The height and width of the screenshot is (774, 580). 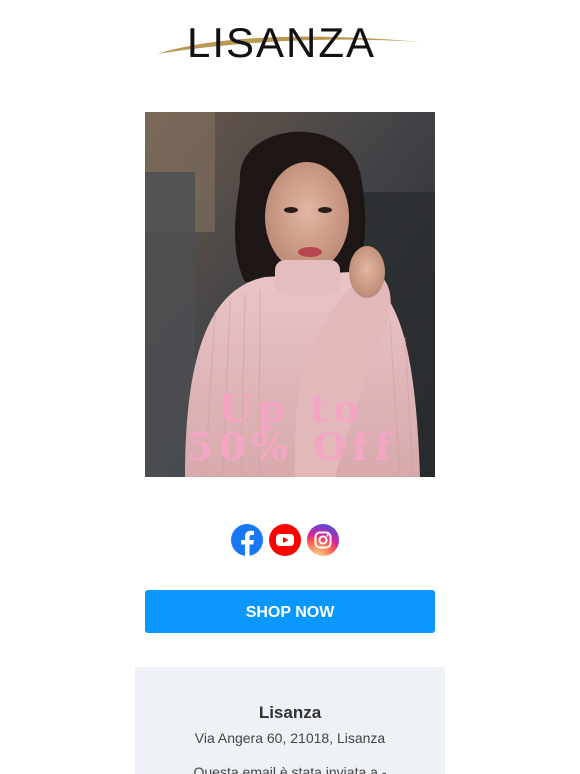 What do you see at coordinates (290, 738) in the screenshot?
I see `footer-address: Via Angera 60, 21018, Lisanza` at bounding box center [290, 738].